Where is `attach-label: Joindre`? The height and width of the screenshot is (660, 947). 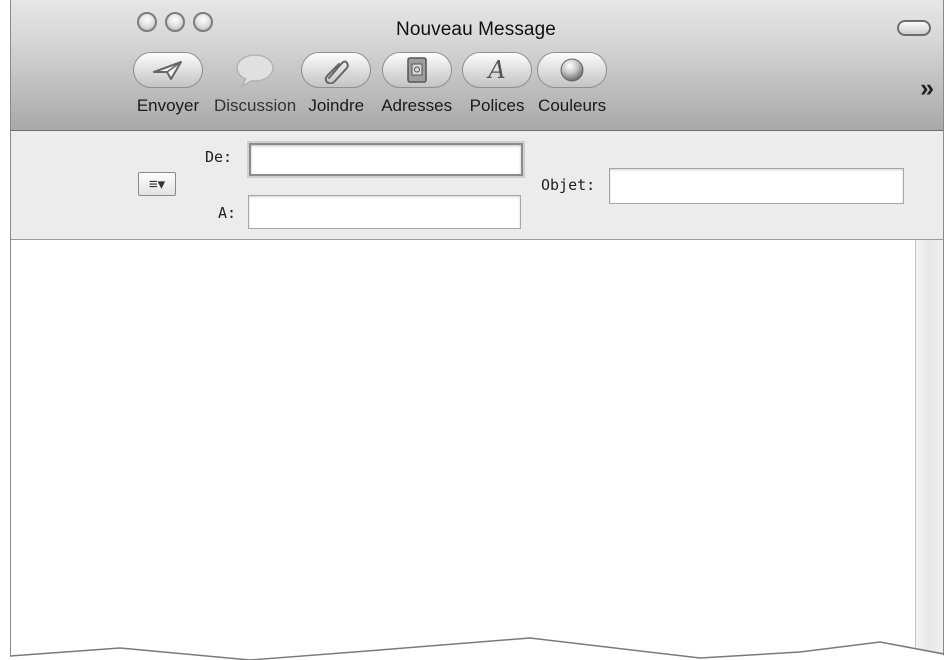
attach-label: Joindre is located at coordinates (336, 105).